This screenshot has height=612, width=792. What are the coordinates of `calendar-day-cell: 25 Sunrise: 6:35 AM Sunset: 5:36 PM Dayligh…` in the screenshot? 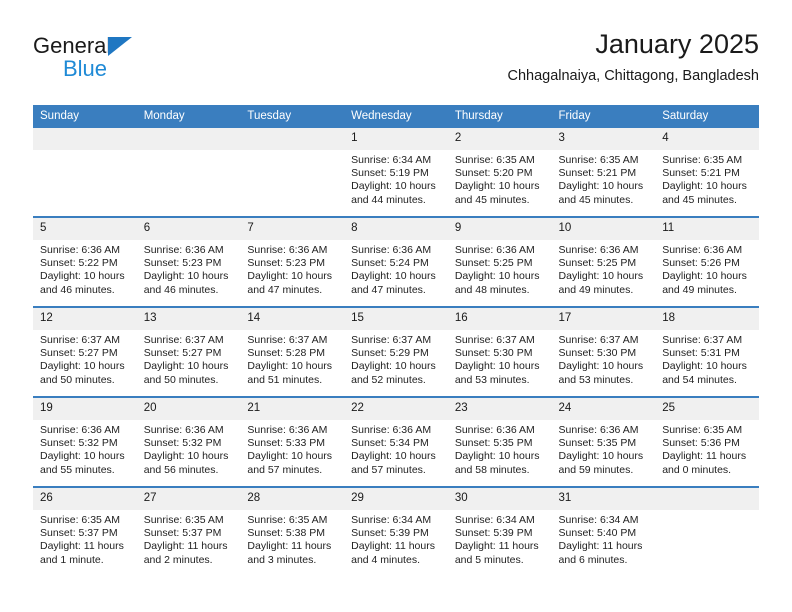 It's located at (707, 441).